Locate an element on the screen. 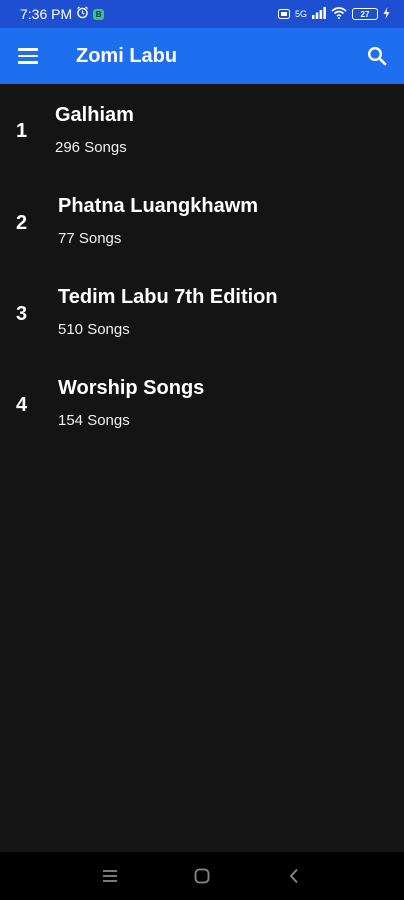  item-song-count: 510 Songs is located at coordinates (94, 329).